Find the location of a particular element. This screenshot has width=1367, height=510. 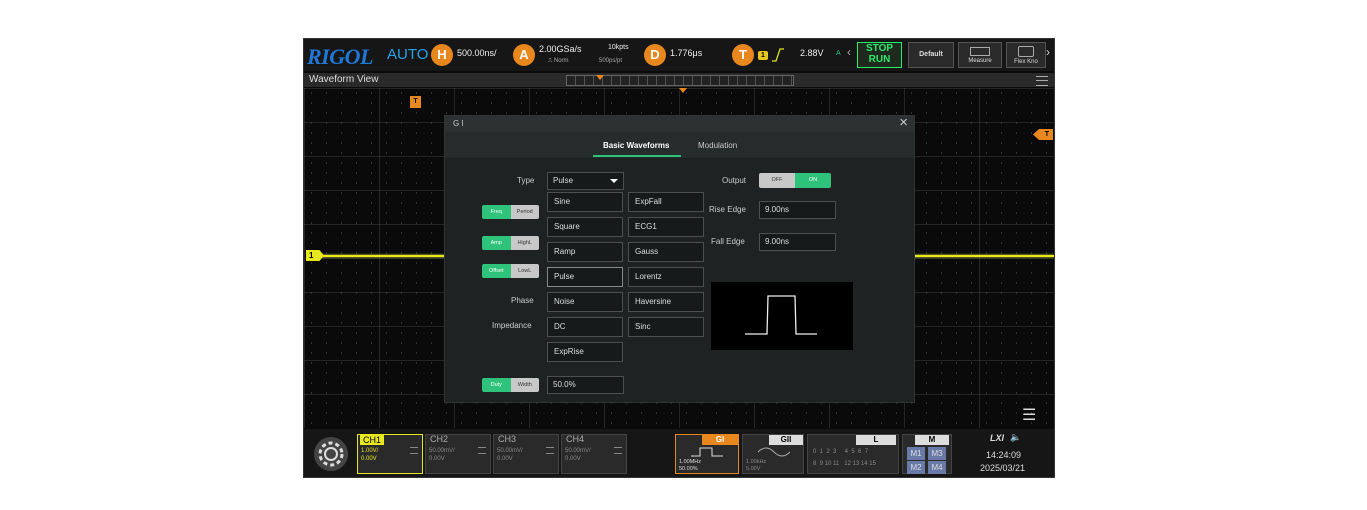

waveform-ecg1: ECG1 is located at coordinates (666, 227).